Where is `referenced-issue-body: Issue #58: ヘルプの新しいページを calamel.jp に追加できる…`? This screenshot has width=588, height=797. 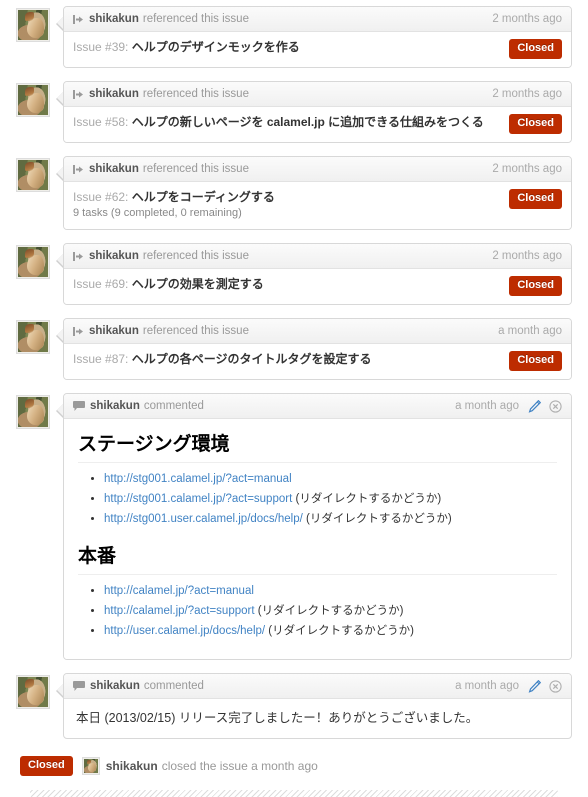
referenced-issue-body: Issue #58: ヘルプの新しいページを calamel.jp に追加できる… is located at coordinates (317, 124).